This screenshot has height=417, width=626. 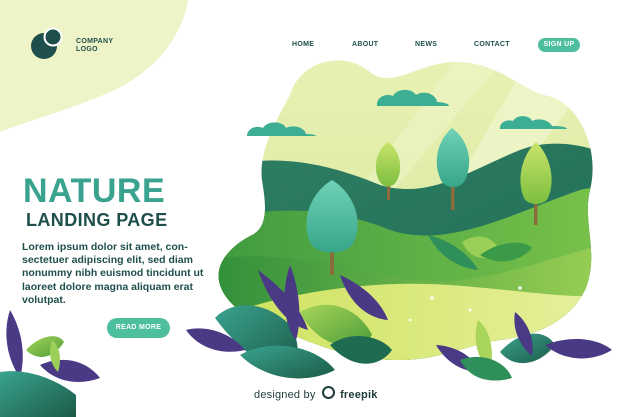 I want to click on hero-subtitle: LANDING PAGE, so click(x=97, y=220).